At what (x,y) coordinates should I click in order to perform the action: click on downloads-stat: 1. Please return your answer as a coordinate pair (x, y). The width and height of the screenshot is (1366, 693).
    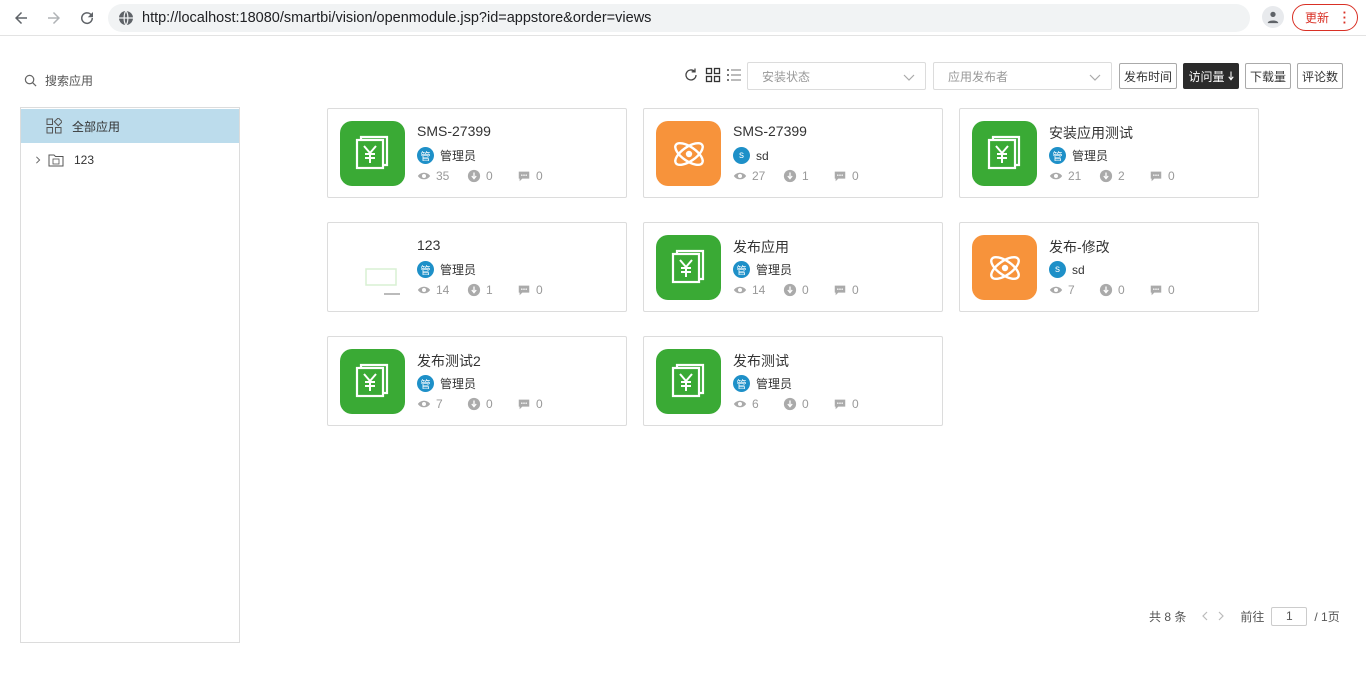
    Looking at the image, I should click on (492, 290).